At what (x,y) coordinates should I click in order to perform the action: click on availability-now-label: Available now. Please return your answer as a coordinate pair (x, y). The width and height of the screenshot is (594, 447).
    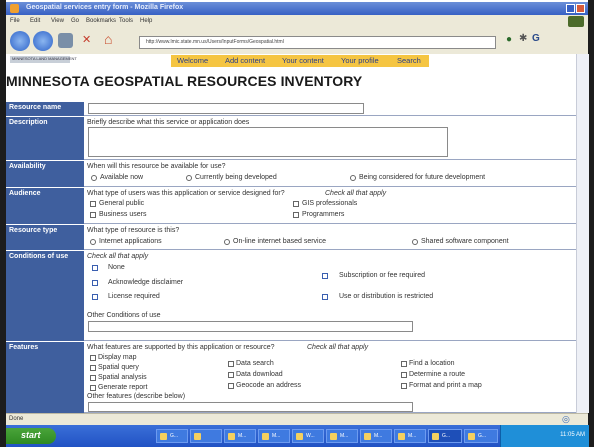
    Looking at the image, I should click on (122, 177).